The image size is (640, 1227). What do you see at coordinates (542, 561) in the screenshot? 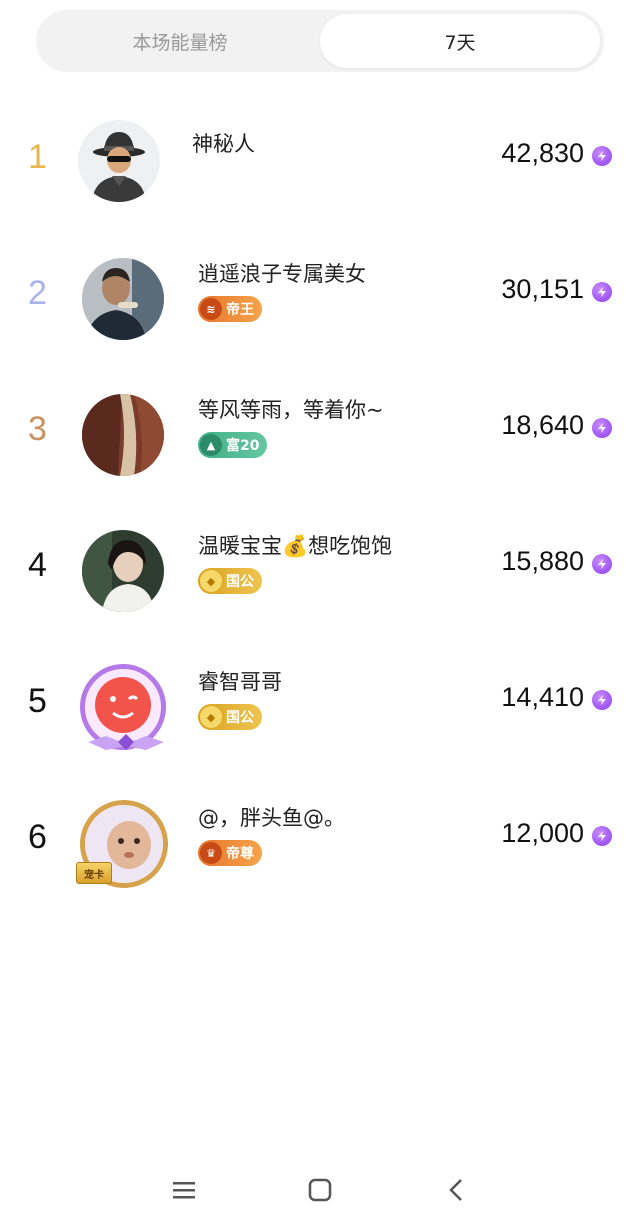
I see `energy-score: 15,880` at bounding box center [542, 561].